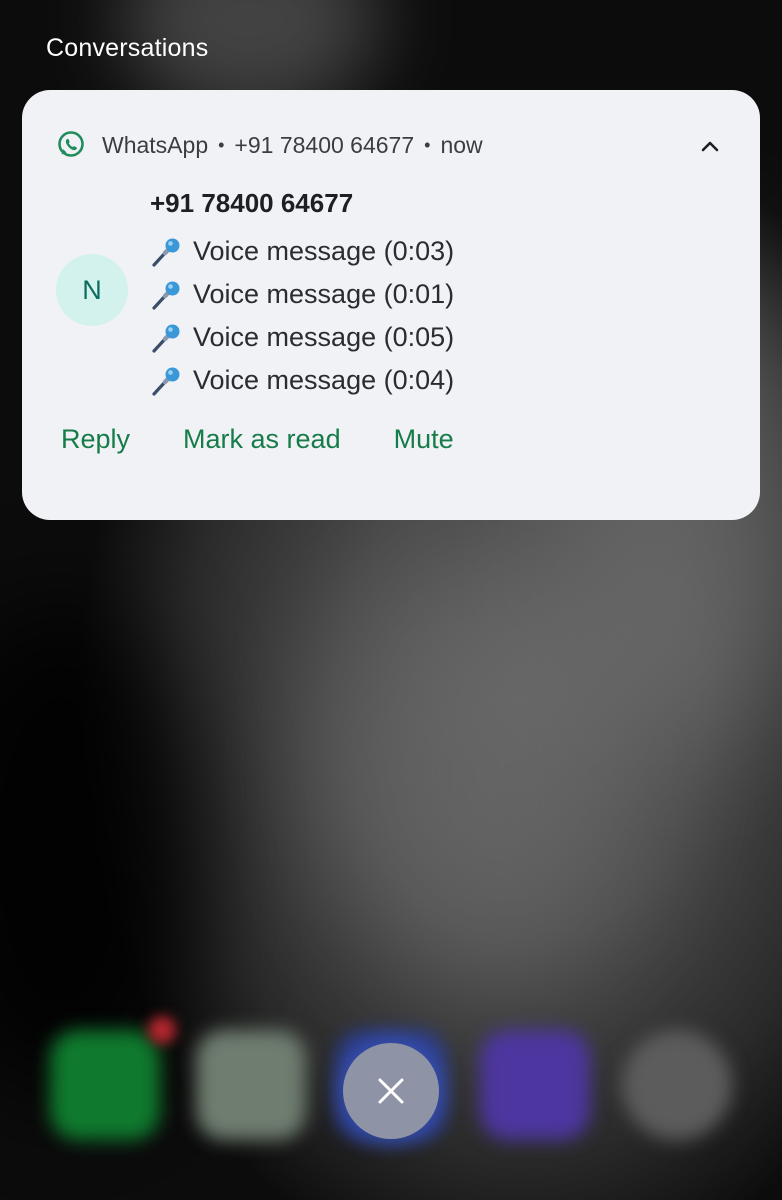 The height and width of the screenshot is (1200, 782). Describe the element at coordinates (424, 439) in the screenshot. I see `mute-button: Mute` at that location.